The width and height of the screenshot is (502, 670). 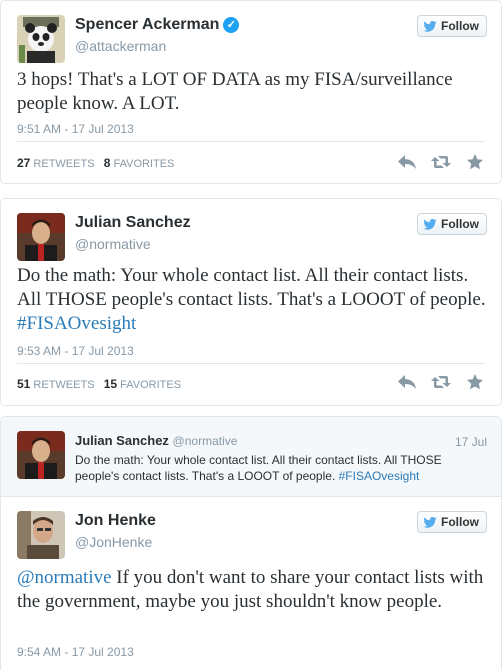 What do you see at coordinates (231, 25) in the screenshot?
I see `verified-badge-icon: ✓` at bounding box center [231, 25].